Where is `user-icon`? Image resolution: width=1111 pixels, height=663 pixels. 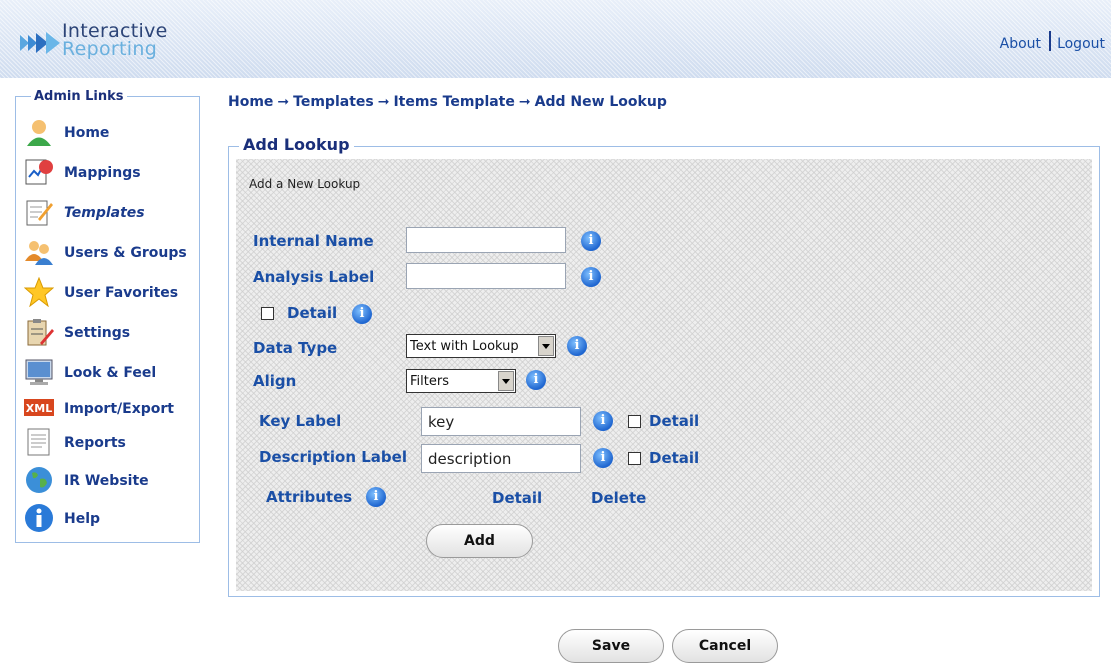
user-icon is located at coordinates (39, 133).